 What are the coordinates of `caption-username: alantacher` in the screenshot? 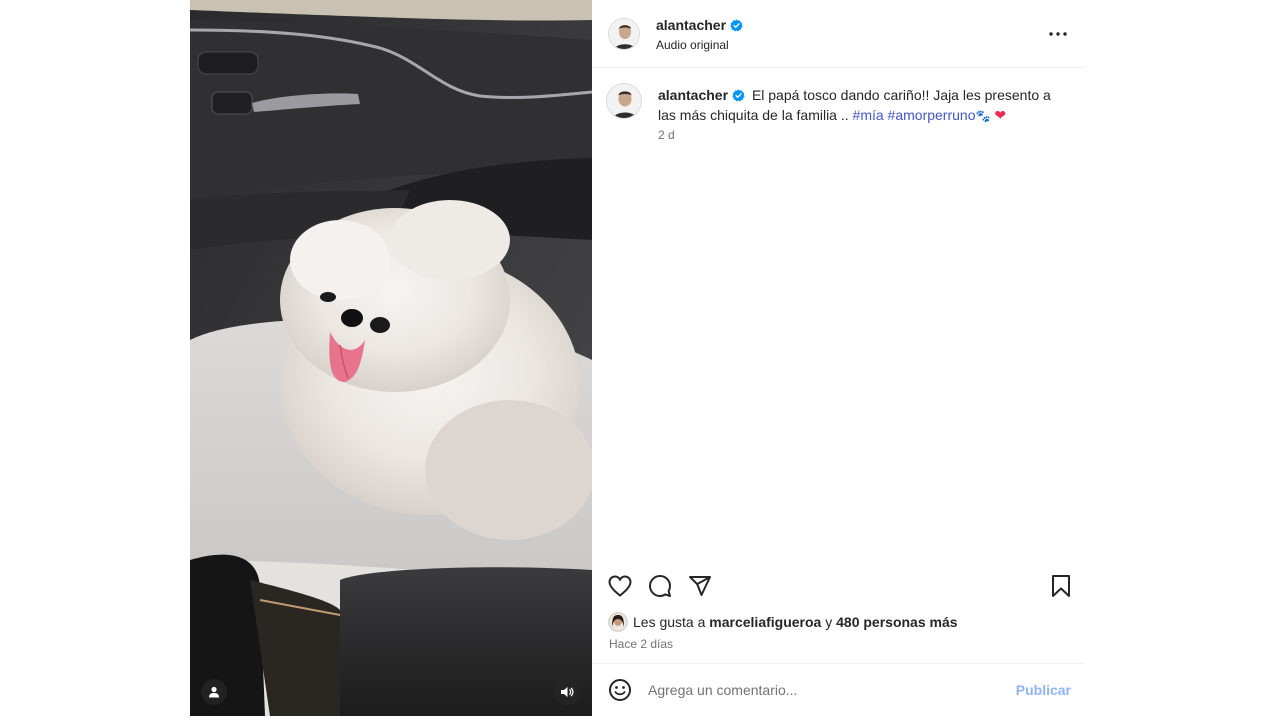 It's located at (701, 95).